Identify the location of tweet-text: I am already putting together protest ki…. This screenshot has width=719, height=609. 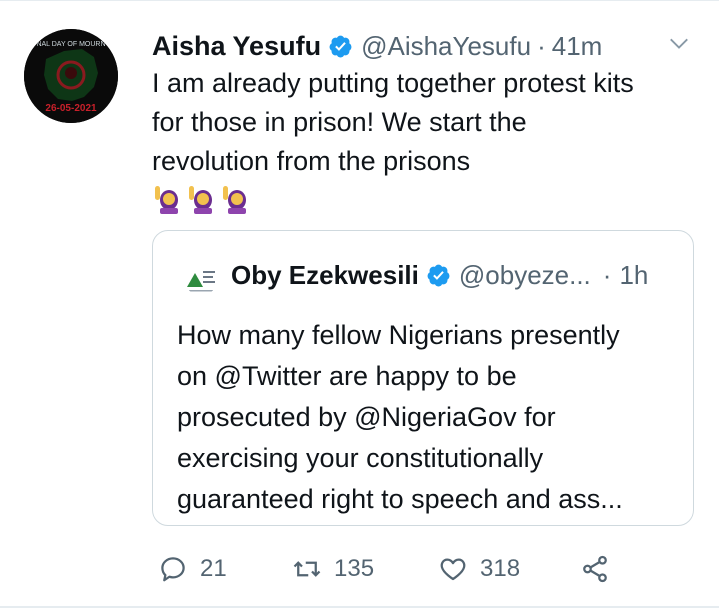
(432, 122).